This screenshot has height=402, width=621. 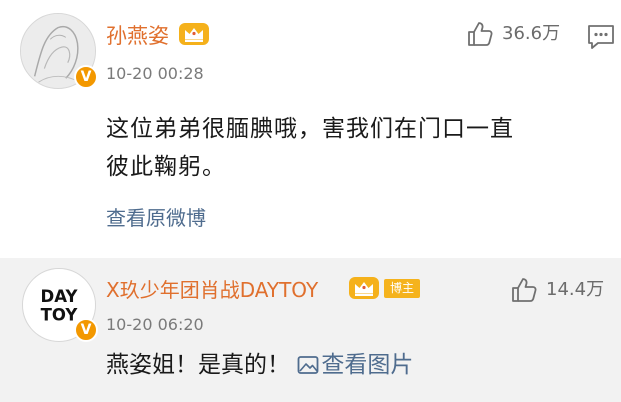 I want to click on like-button: 14.4万, so click(x=557, y=290).